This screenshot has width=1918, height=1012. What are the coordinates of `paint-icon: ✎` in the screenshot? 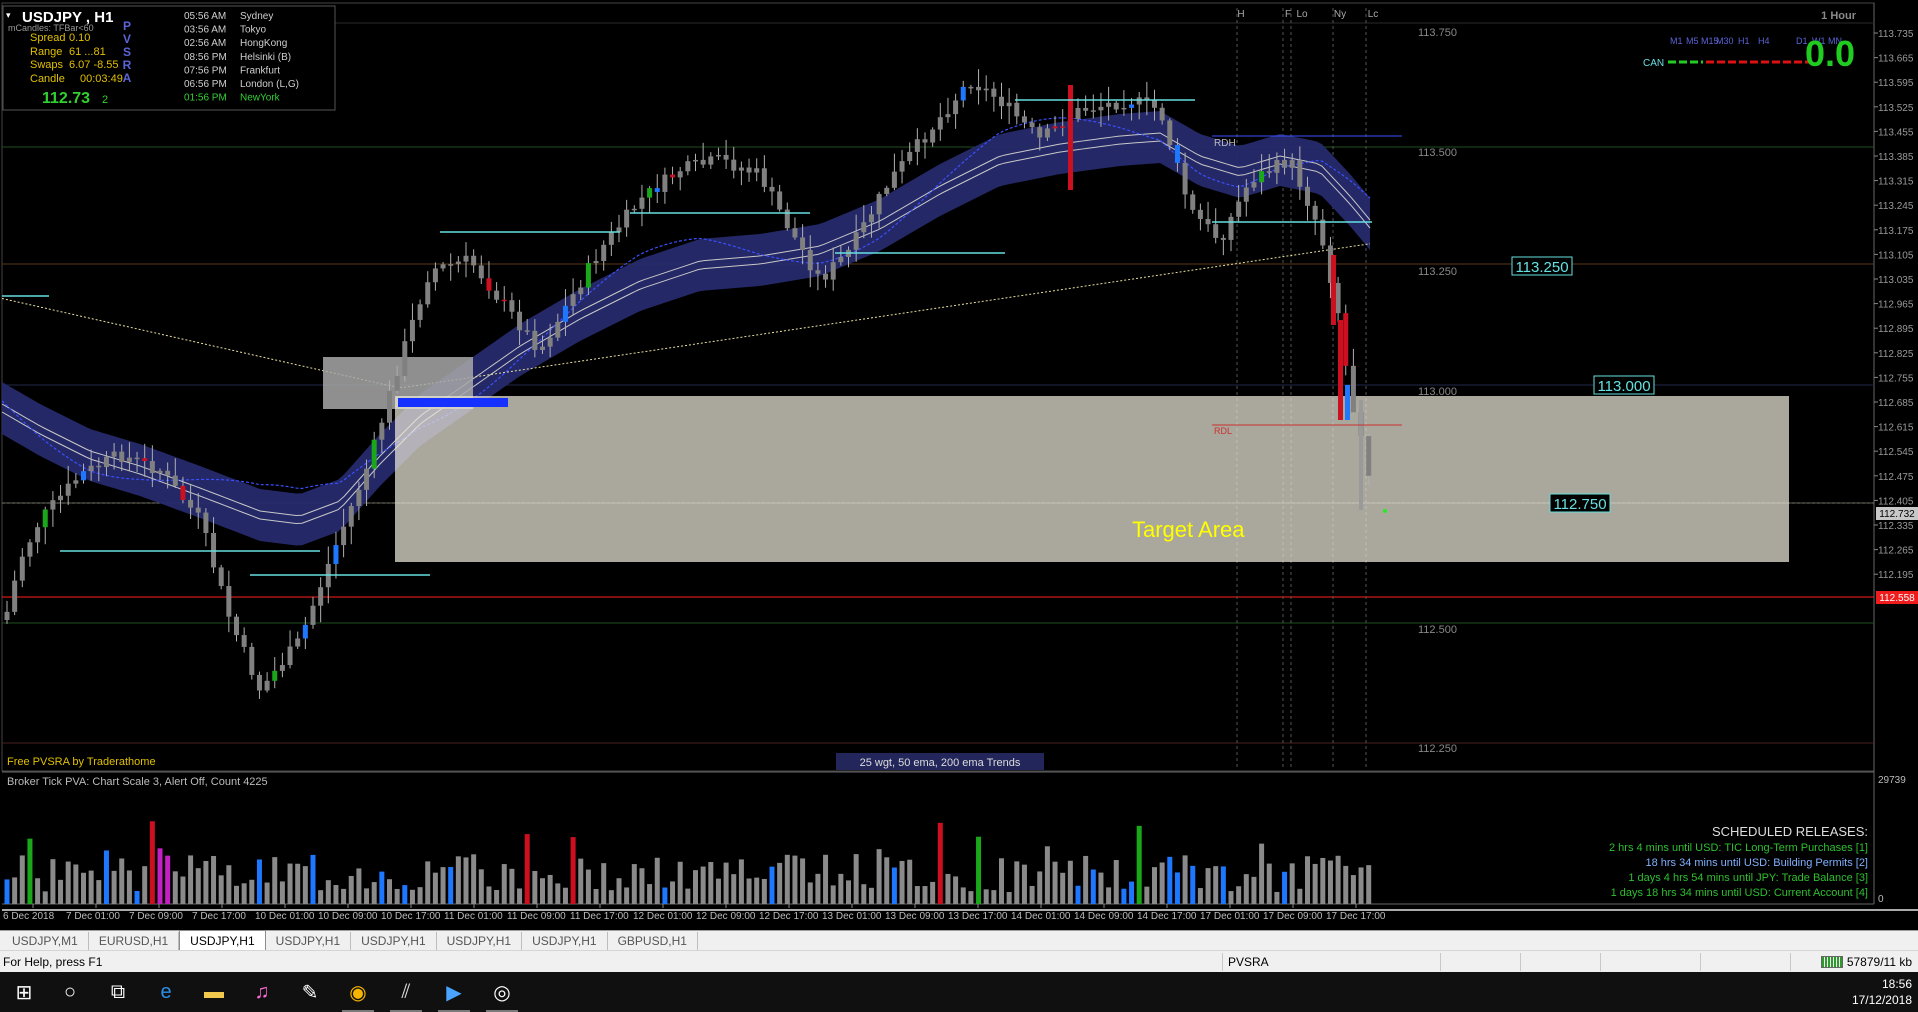 It's located at (310, 992).